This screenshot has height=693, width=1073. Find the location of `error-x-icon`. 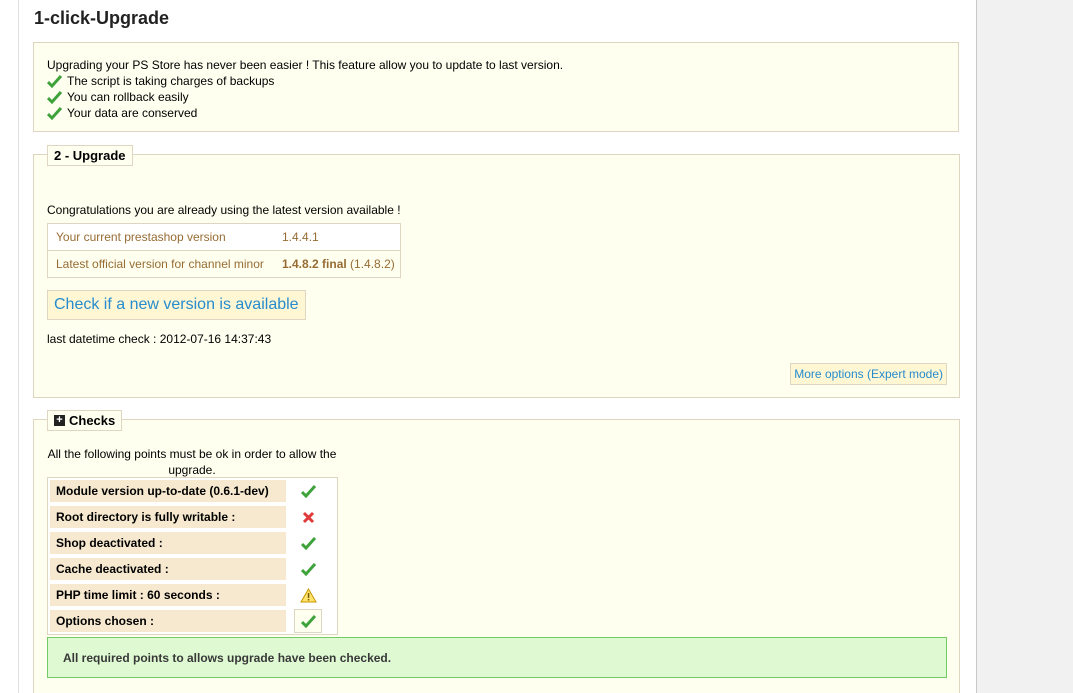

error-x-icon is located at coordinates (308, 517).